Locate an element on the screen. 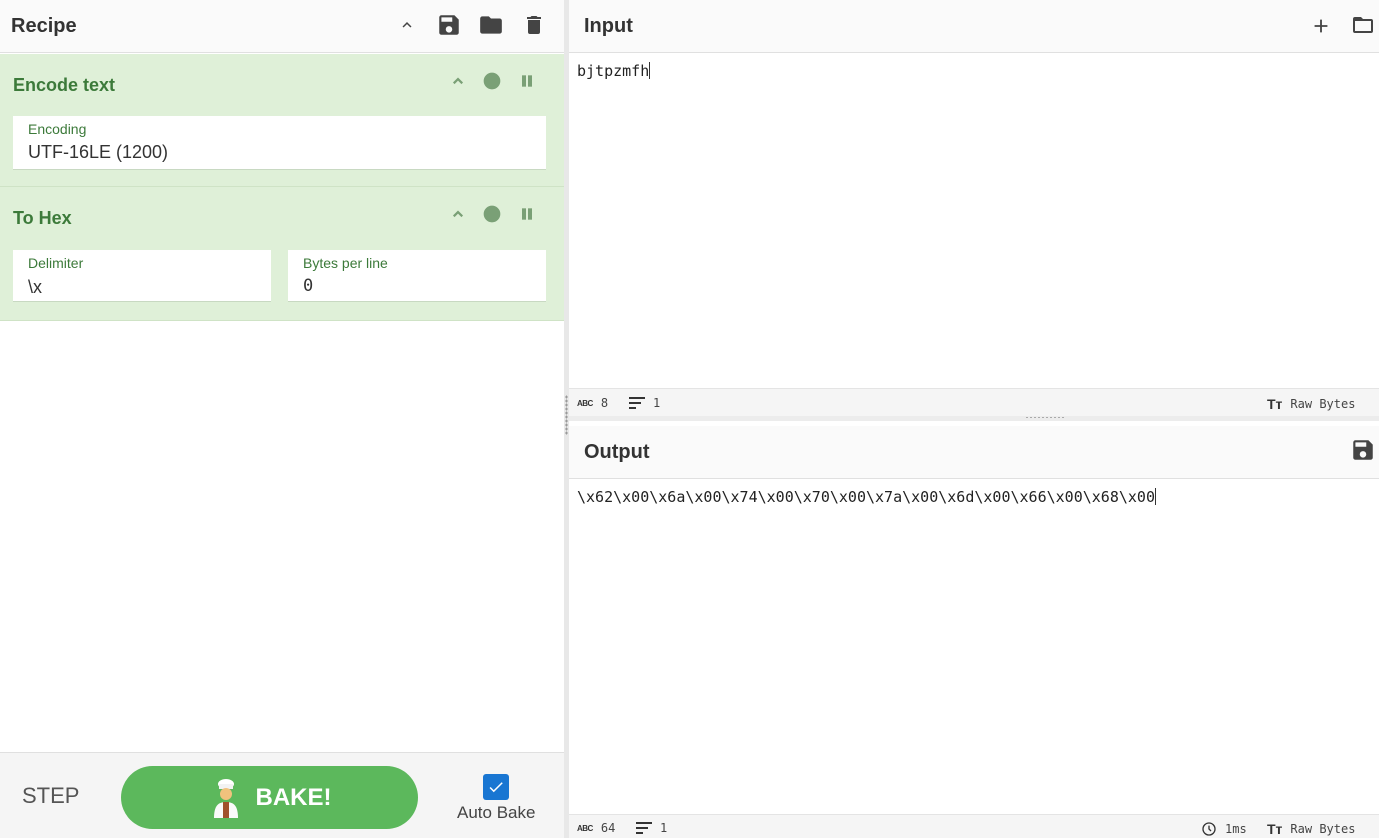  operation-title: Encode text is located at coordinates (64, 85).